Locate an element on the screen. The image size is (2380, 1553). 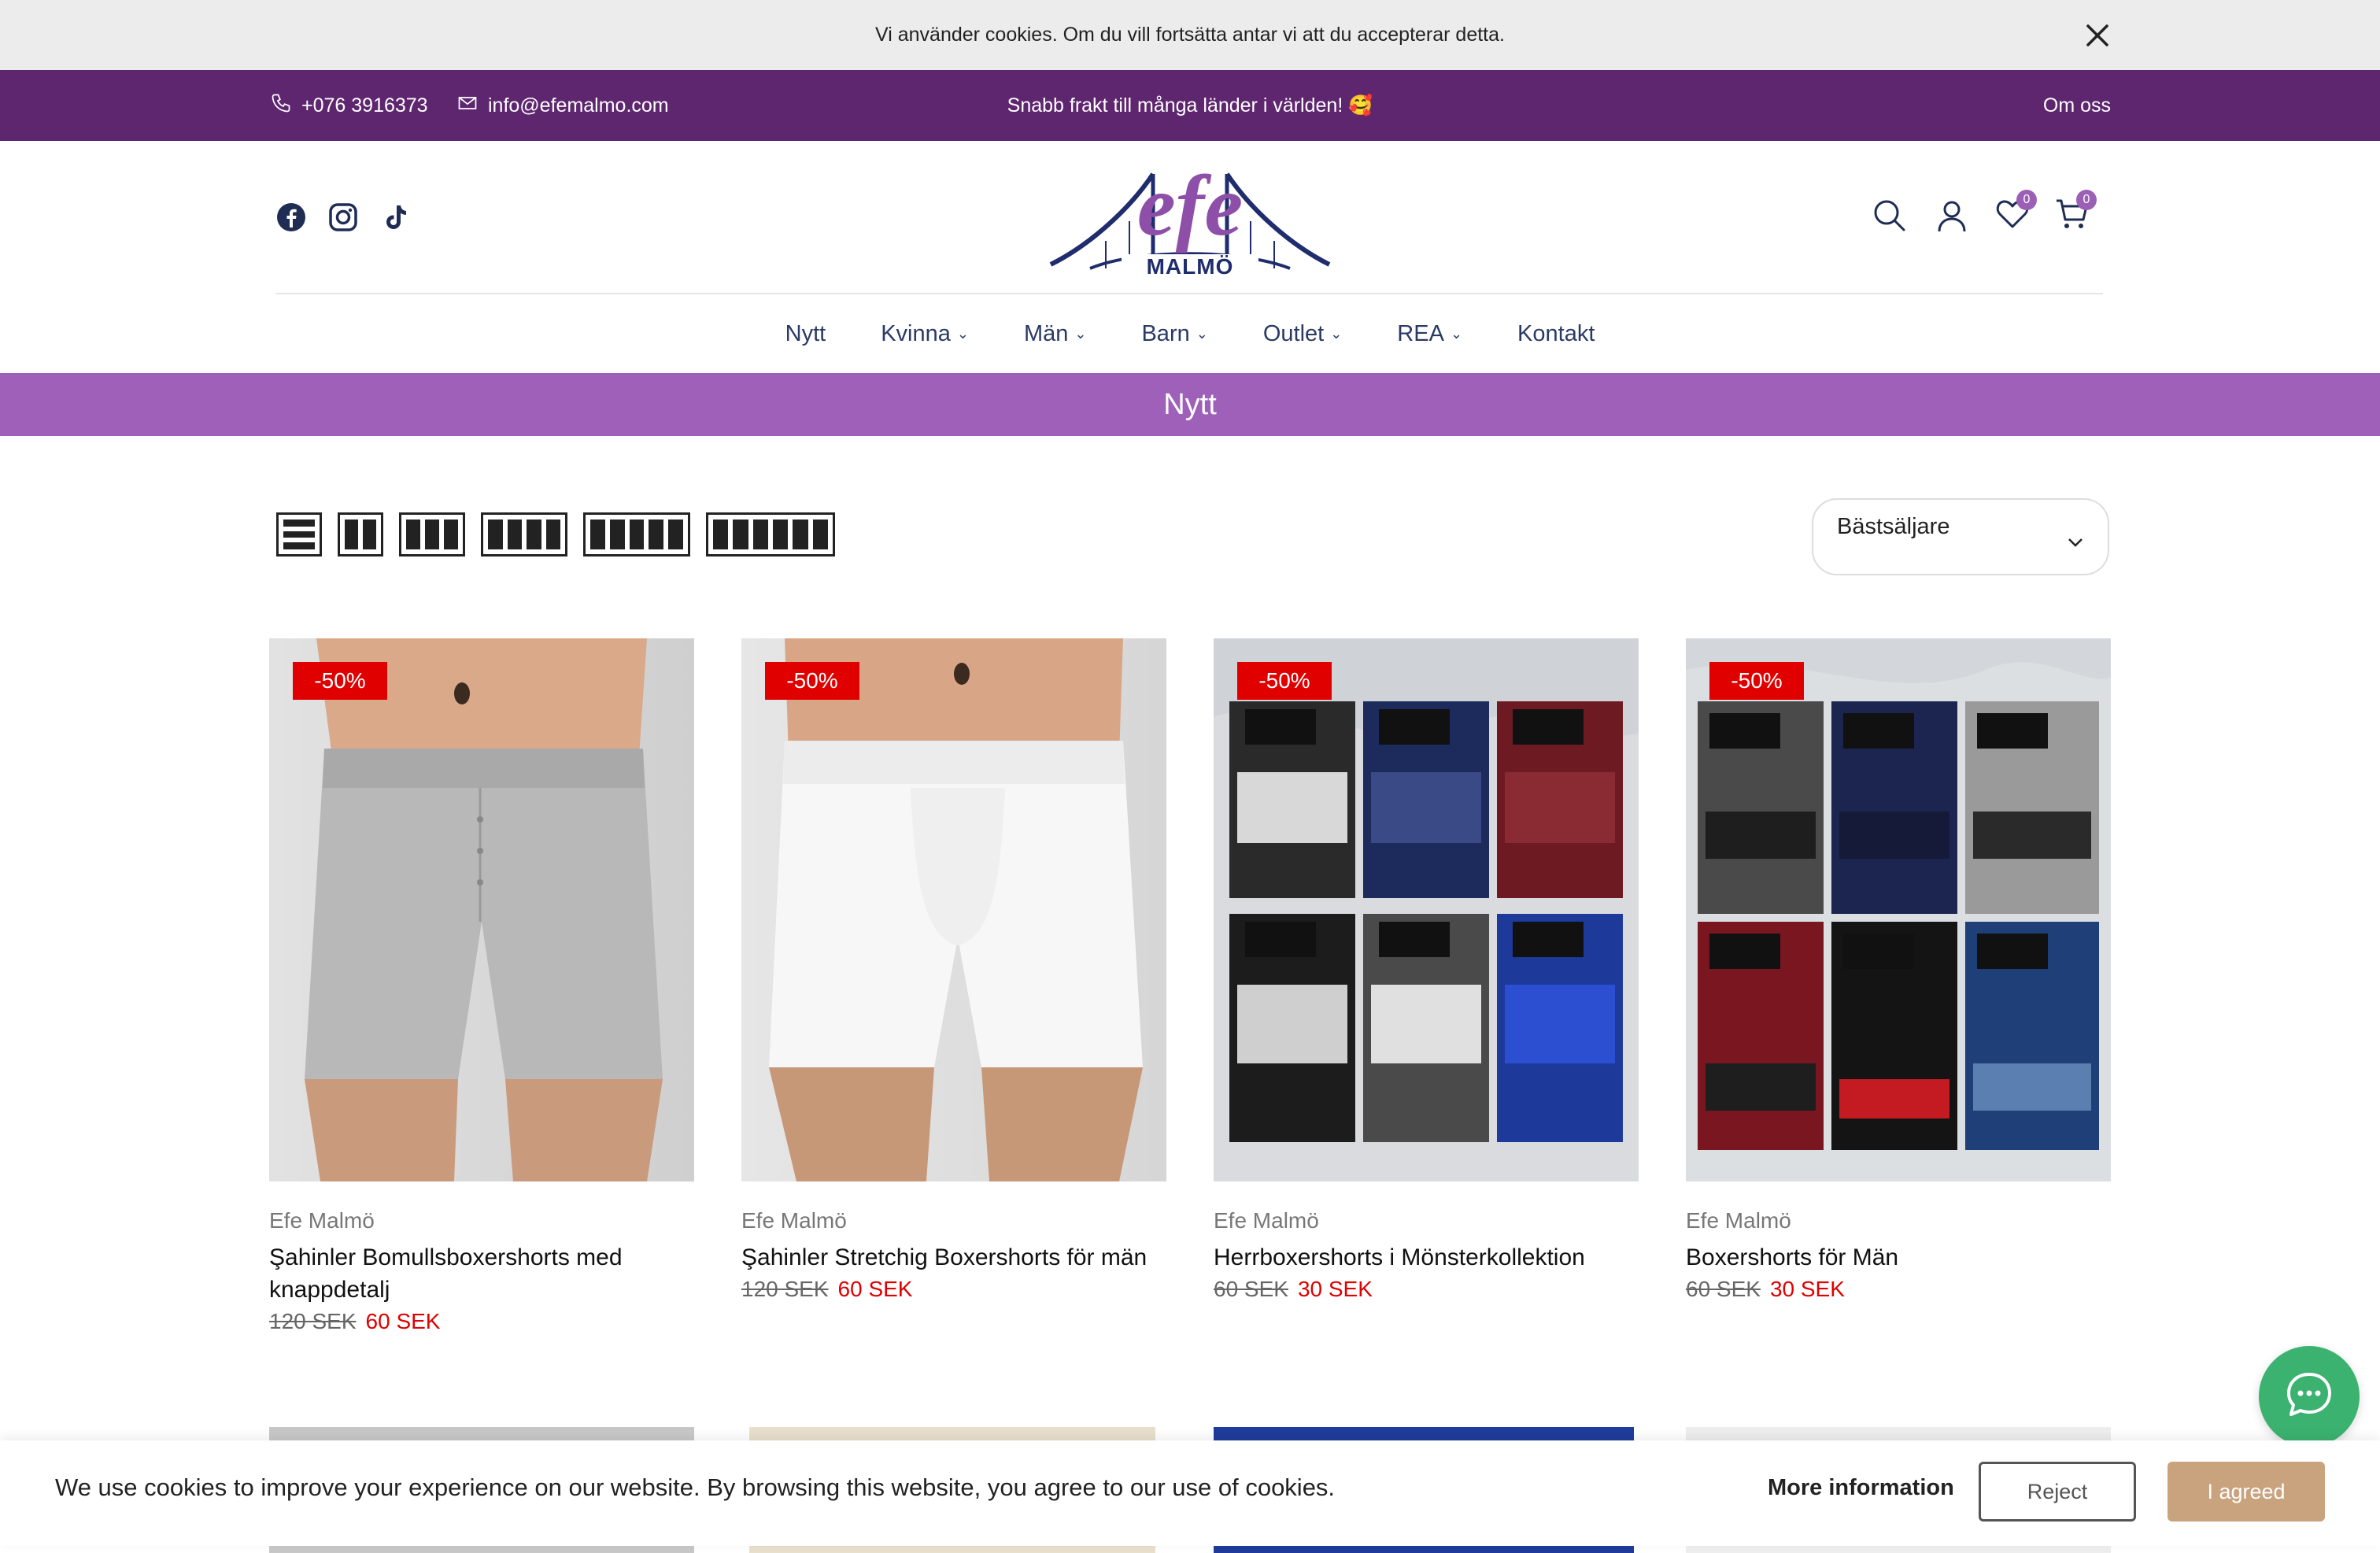
product-name: Şahinler Stretchig Boxershorts för män is located at coordinates (954, 1258).